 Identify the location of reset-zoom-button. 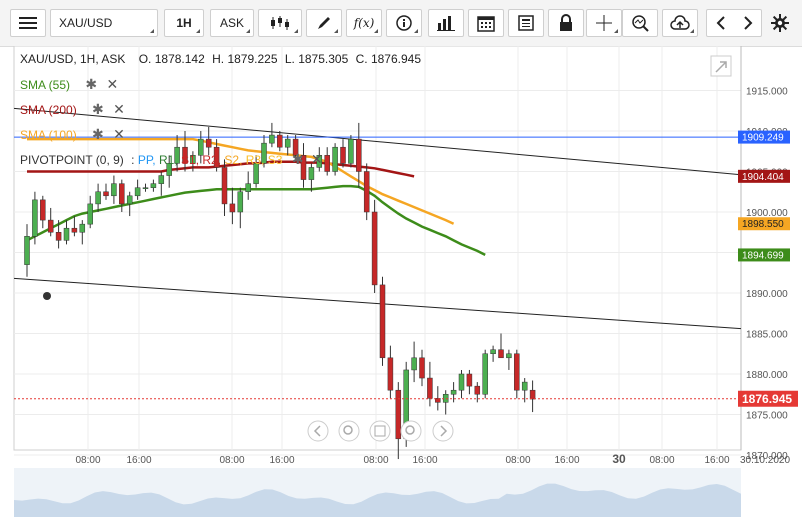
(380, 431).